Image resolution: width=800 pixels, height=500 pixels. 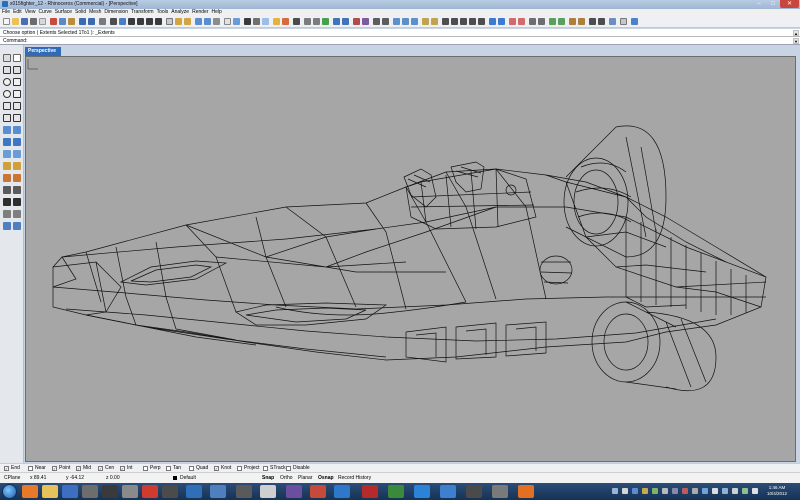 I want to click on mesh-sphere-icon, so click(x=17, y=166).